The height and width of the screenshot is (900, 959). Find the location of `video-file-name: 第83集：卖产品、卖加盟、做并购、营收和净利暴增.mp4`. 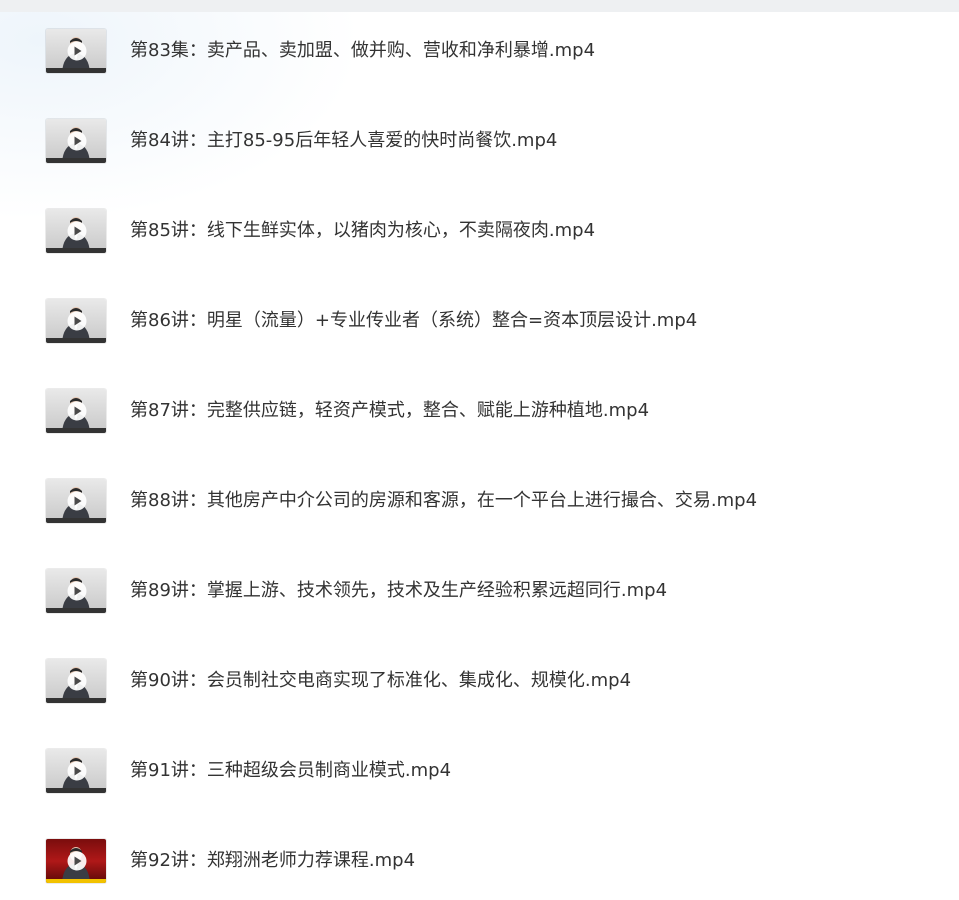

video-file-name: 第83集：卖产品、卖加盟、做并购、营收和净利暴增.mp4 is located at coordinates (362, 51).